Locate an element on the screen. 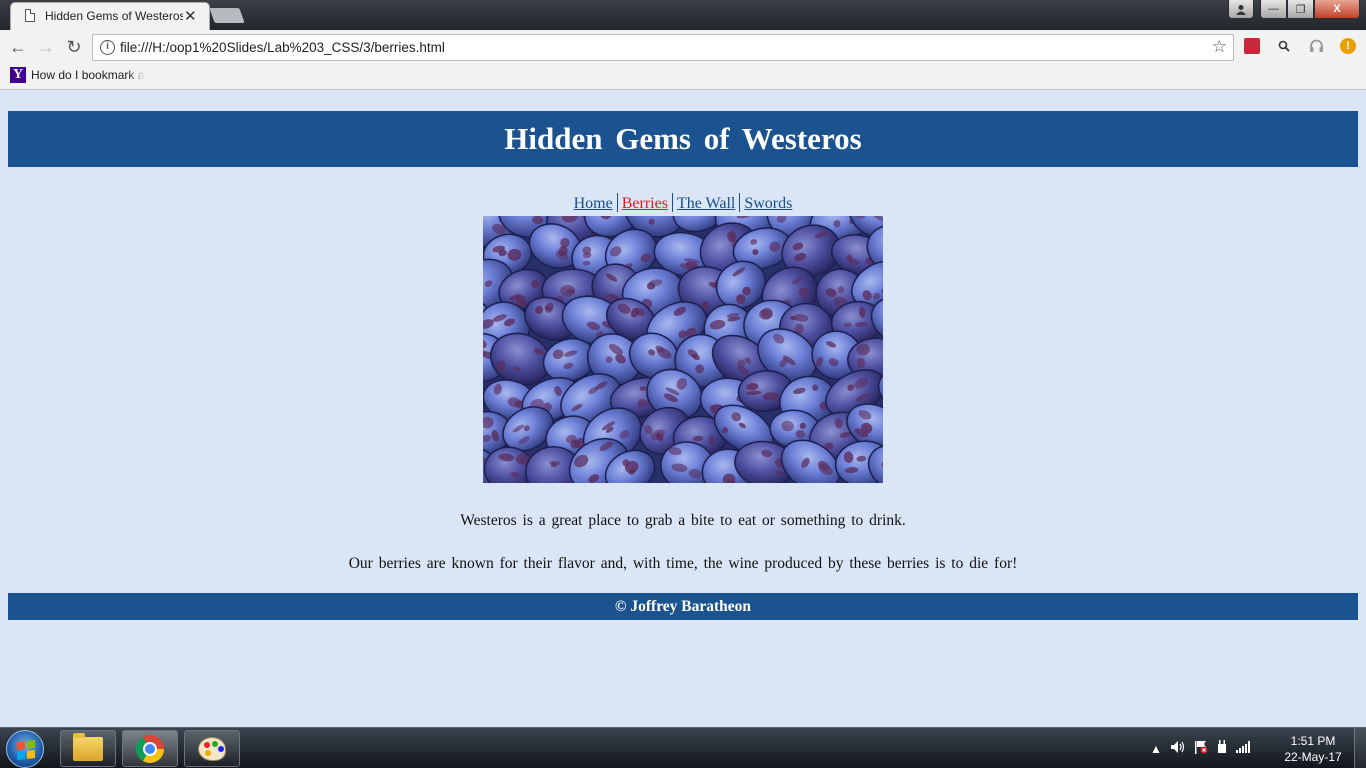  browser-tab-bar: Hidden Gems of Westeros ✕ — ❐ X is located at coordinates (683, 15).